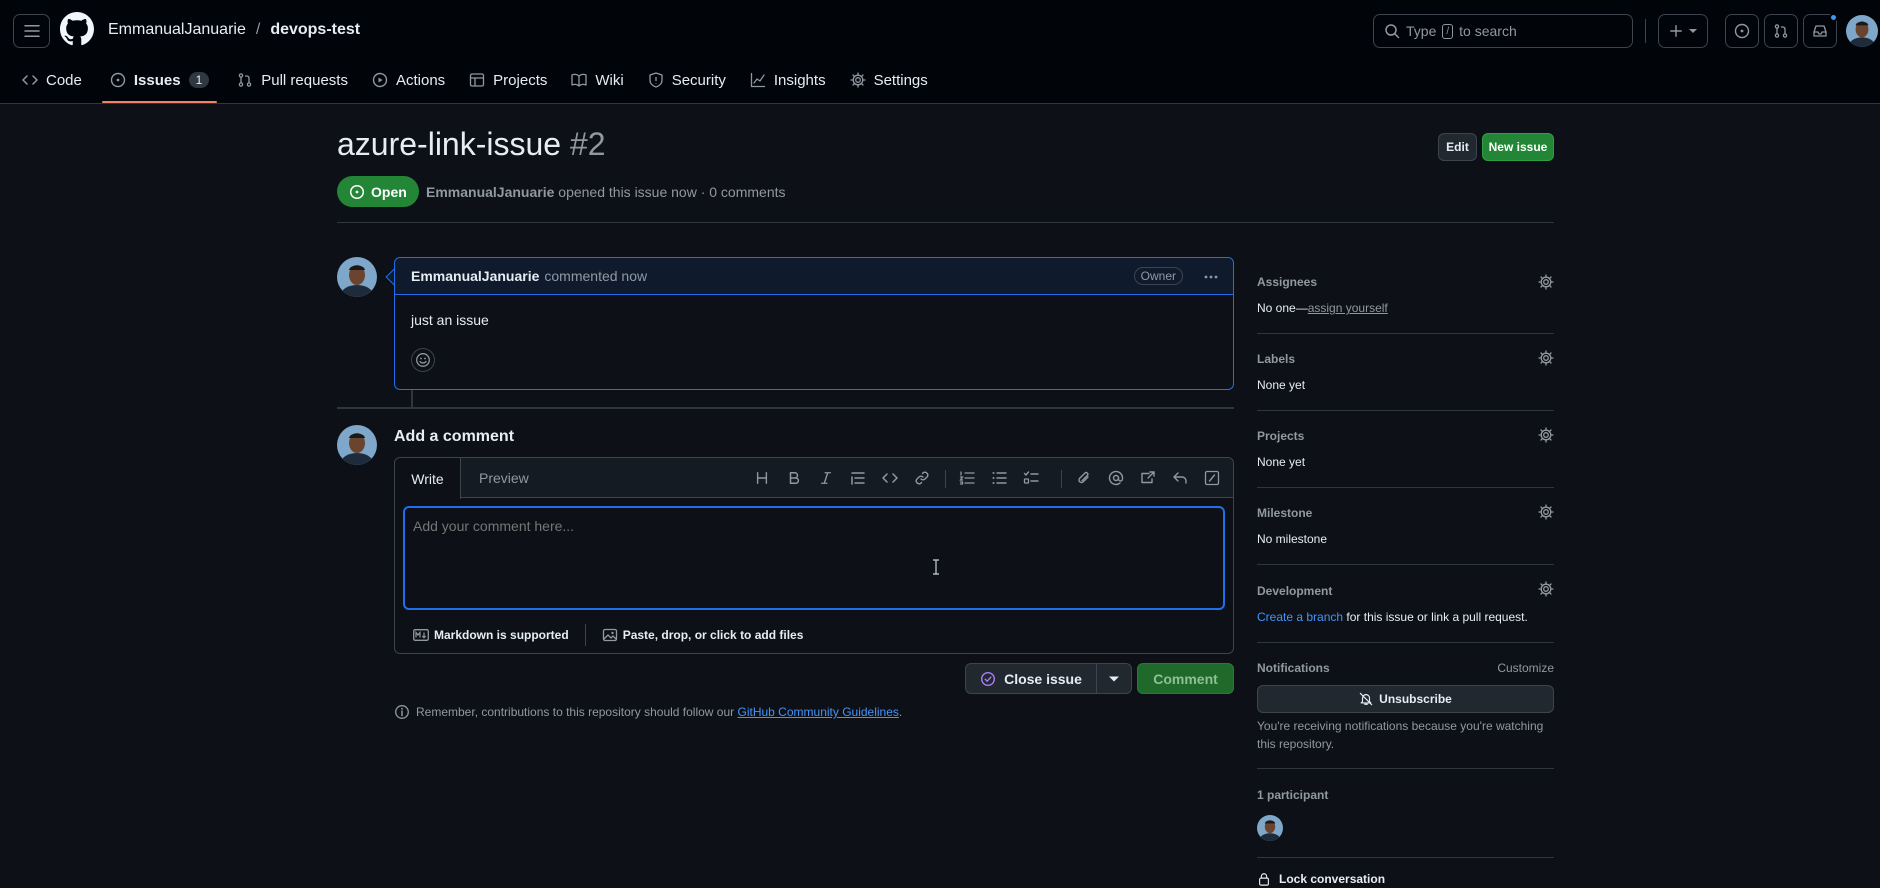 This screenshot has height=888, width=1880. What do you see at coordinates (1287, 282) in the screenshot?
I see `assignees-title: Assignees` at bounding box center [1287, 282].